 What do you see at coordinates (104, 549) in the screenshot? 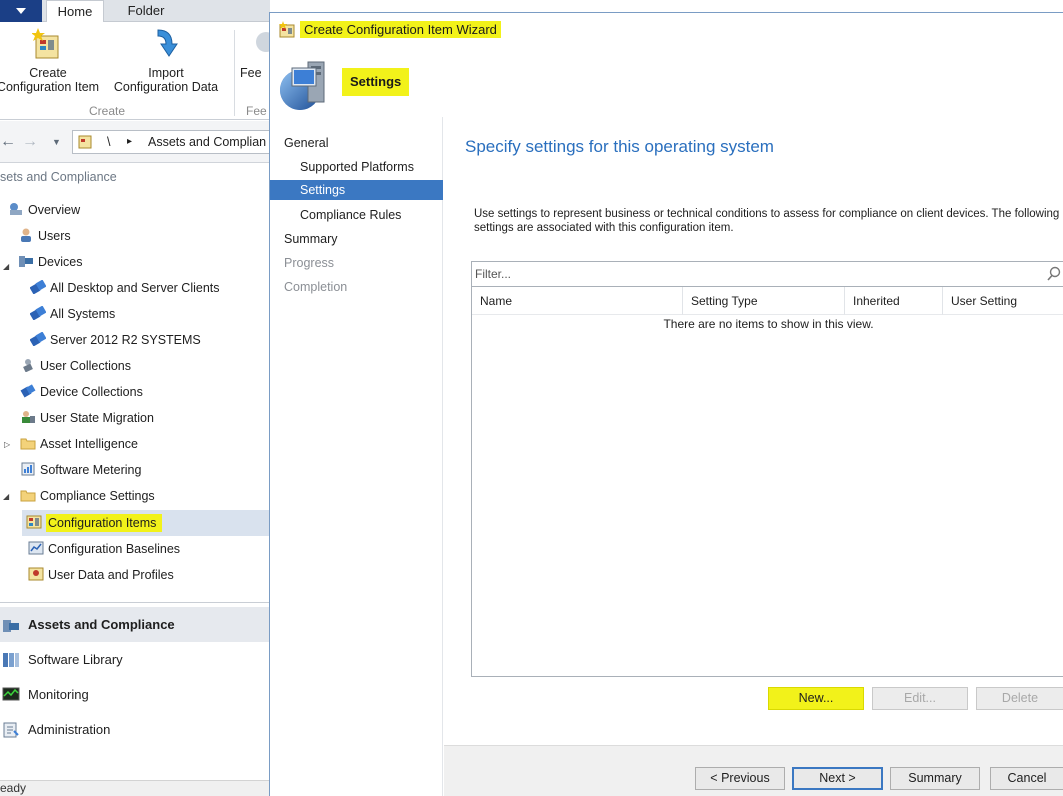
I see `tree-item-configuration-baselines: Configuration Baselines` at bounding box center [104, 549].